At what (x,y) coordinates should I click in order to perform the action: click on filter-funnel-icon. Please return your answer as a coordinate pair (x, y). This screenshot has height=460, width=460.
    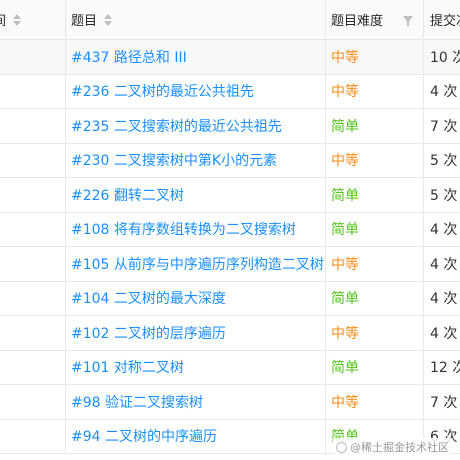
    Looking at the image, I should click on (408, 21).